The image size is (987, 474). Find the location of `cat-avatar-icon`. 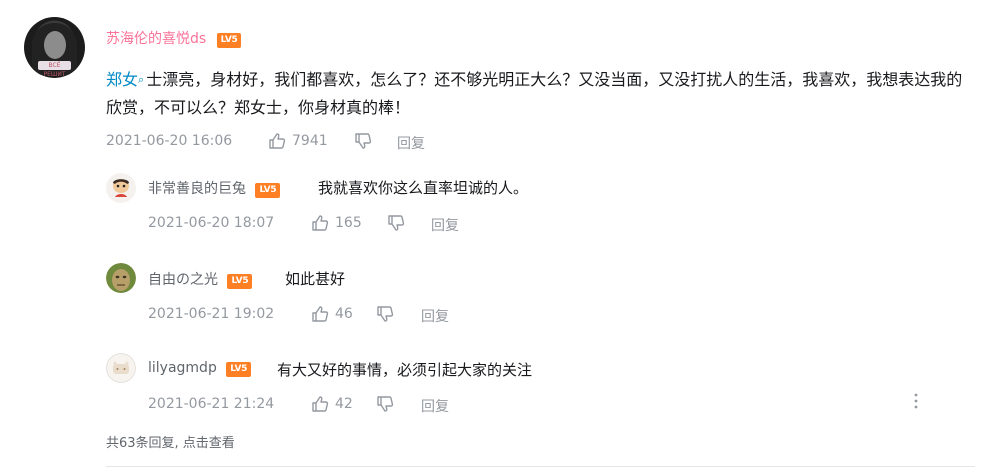

cat-avatar-icon is located at coordinates (121, 368).